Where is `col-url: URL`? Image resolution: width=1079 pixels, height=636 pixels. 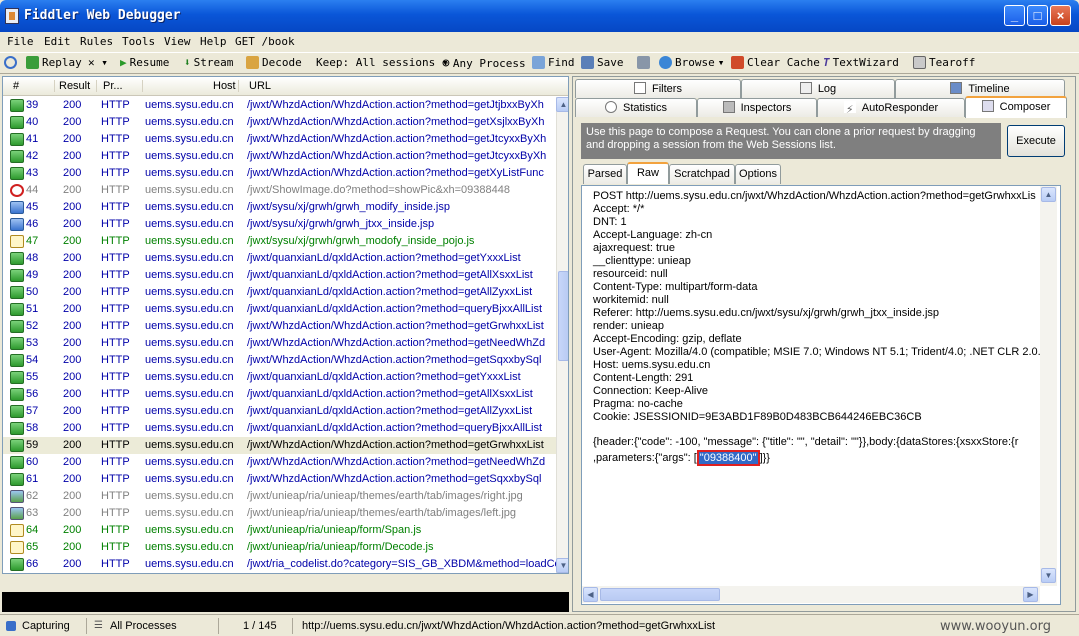
col-url: URL is located at coordinates (399, 86).